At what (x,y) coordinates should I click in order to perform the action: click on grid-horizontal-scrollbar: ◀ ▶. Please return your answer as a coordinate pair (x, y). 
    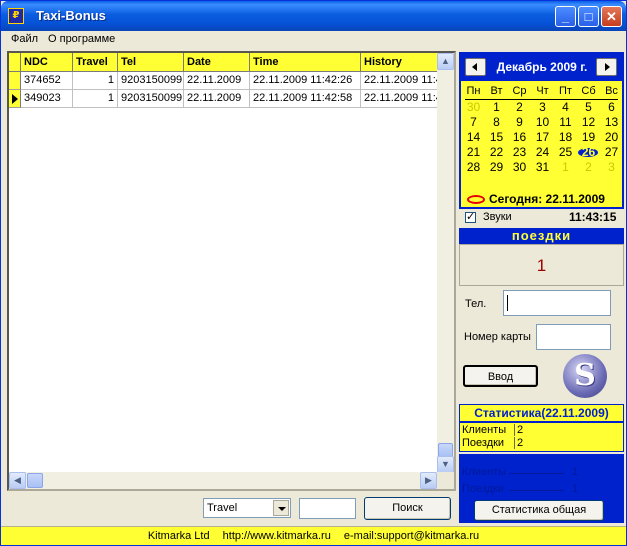
    Looking at the image, I should click on (223, 480).